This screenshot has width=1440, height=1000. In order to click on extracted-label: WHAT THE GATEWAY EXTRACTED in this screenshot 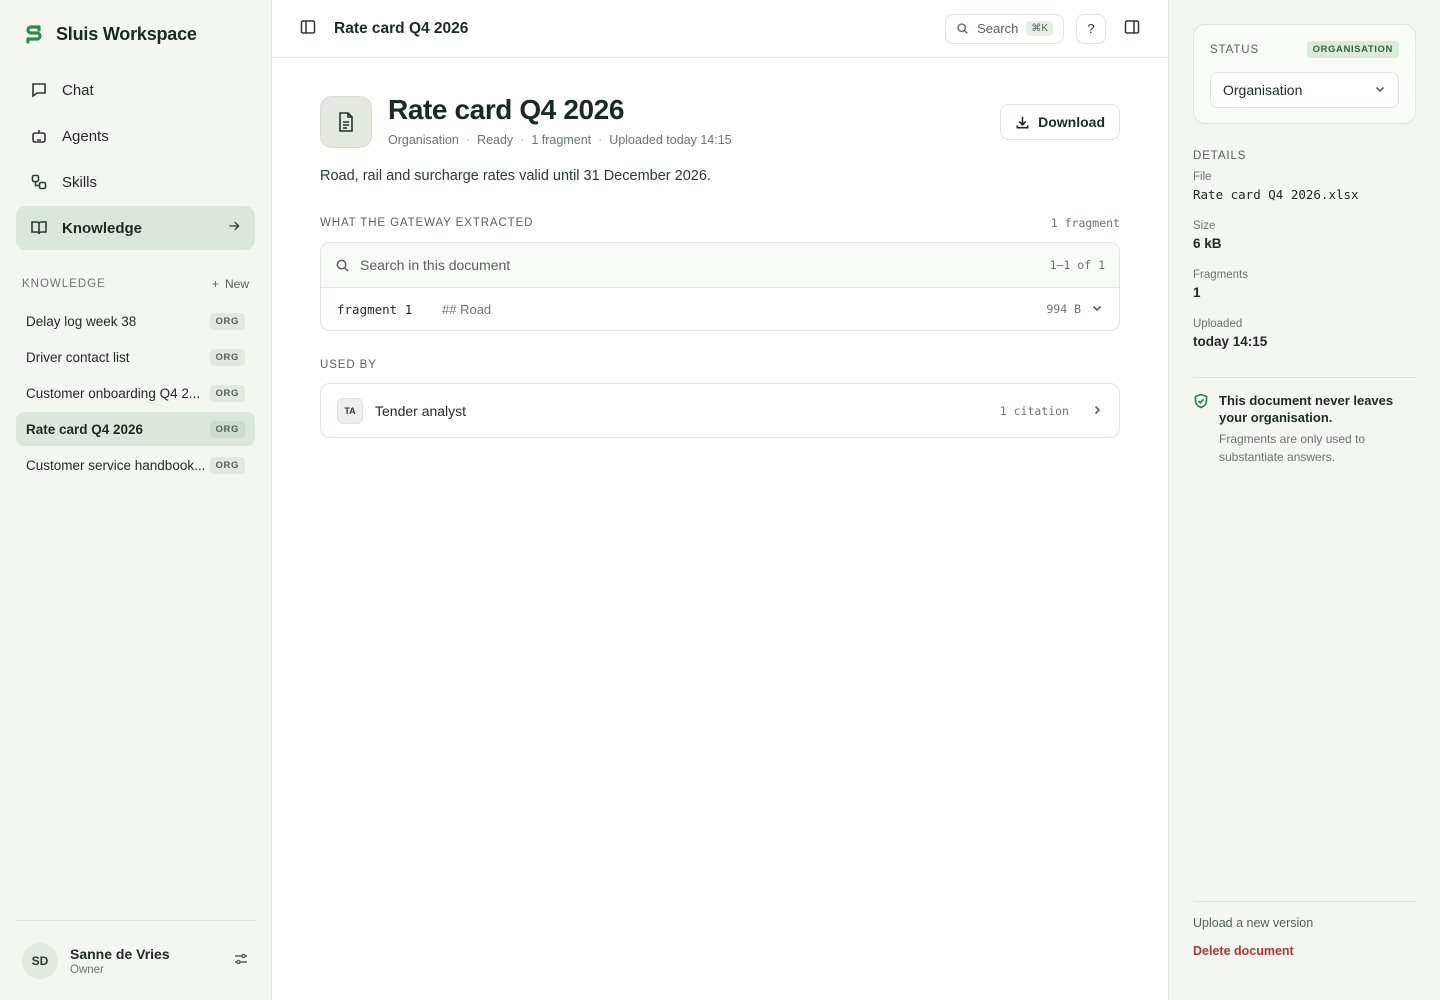, I will do `click(427, 223)`.